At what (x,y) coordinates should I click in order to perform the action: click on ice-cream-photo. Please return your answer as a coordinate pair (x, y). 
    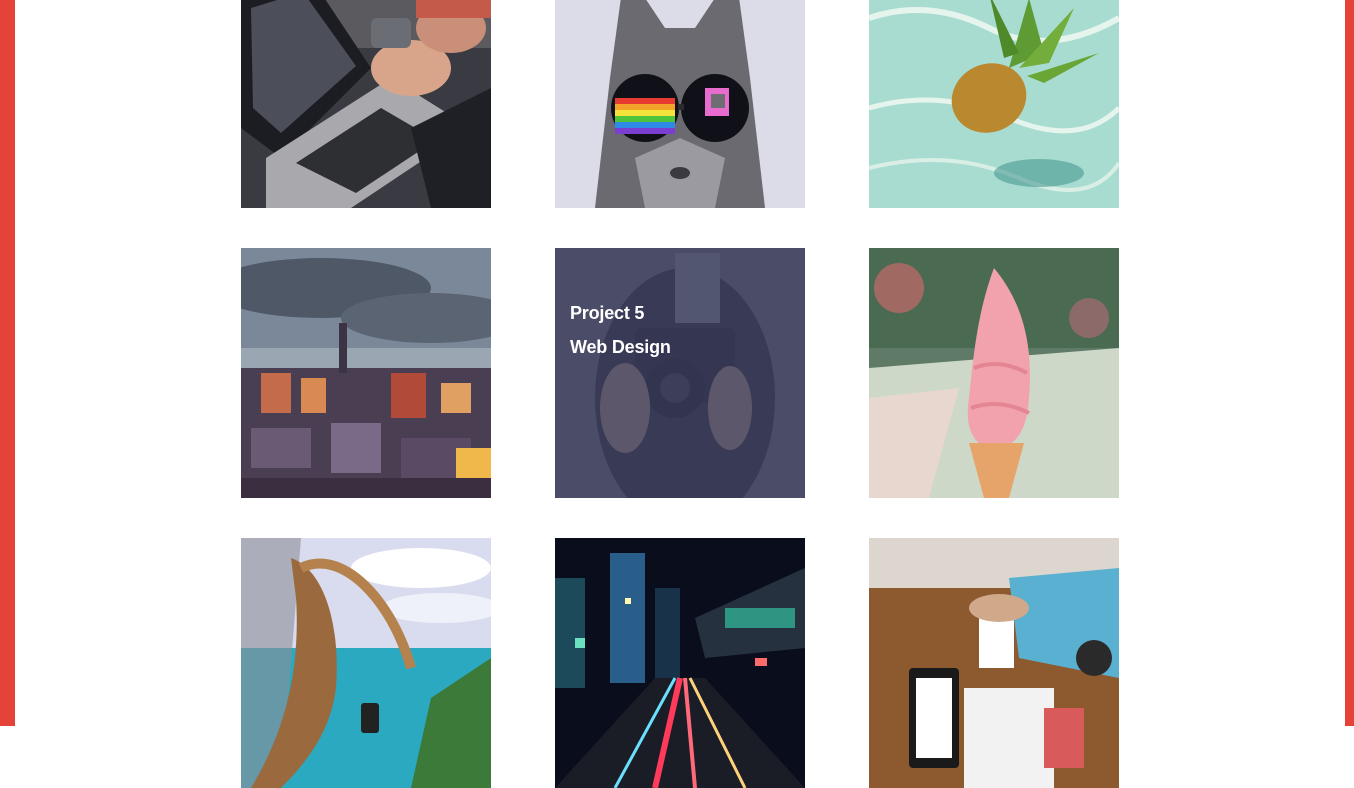
    Looking at the image, I should click on (994, 373).